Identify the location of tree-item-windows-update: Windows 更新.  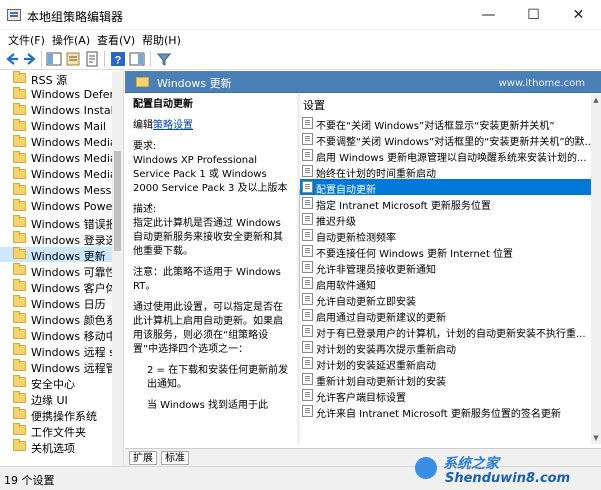
(56, 254).